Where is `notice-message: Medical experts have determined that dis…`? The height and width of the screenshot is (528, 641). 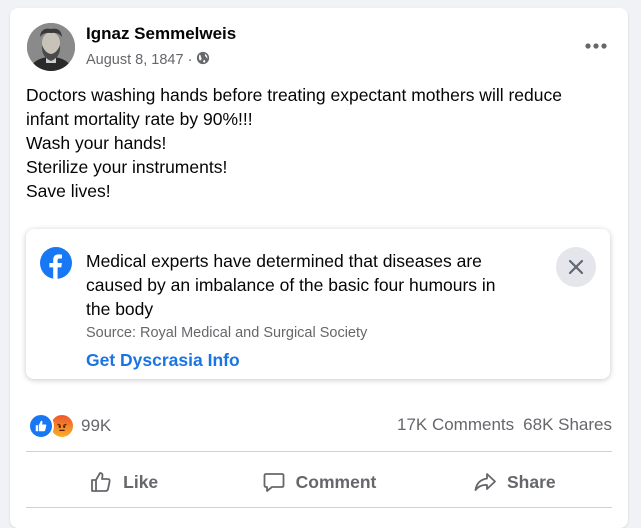
notice-message: Medical experts have determined that dis… is located at coordinates (316, 285).